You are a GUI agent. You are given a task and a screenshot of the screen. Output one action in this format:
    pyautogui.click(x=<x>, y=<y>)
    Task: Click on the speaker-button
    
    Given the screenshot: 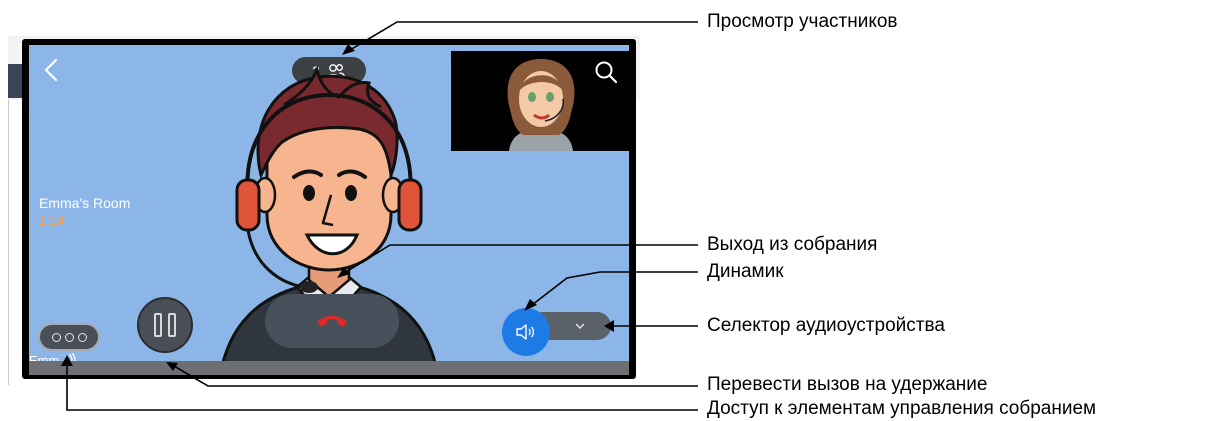 What is the action you would take?
    pyautogui.click(x=526, y=332)
    